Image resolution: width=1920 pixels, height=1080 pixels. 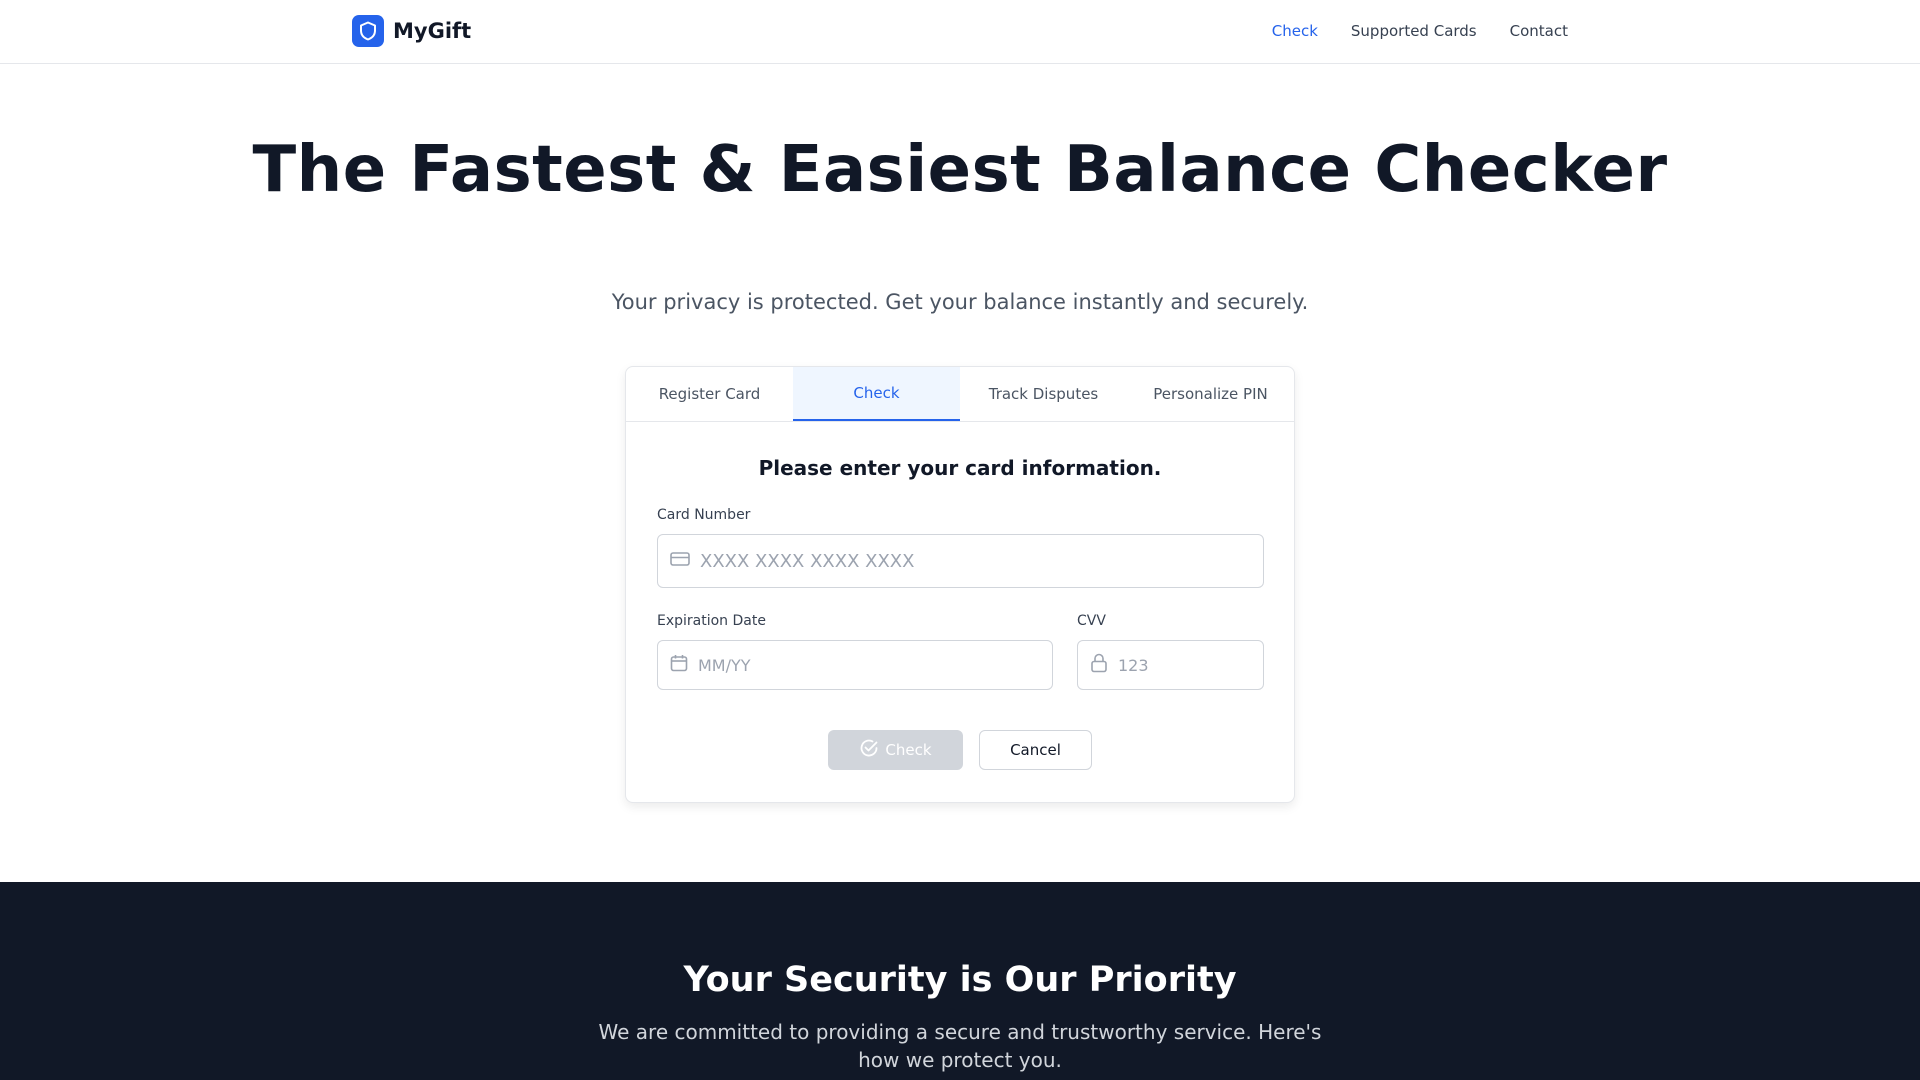 What do you see at coordinates (1539, 31) in the screenshot?
I see `nav-contact: Contact` at bounding box center [1539, 31].